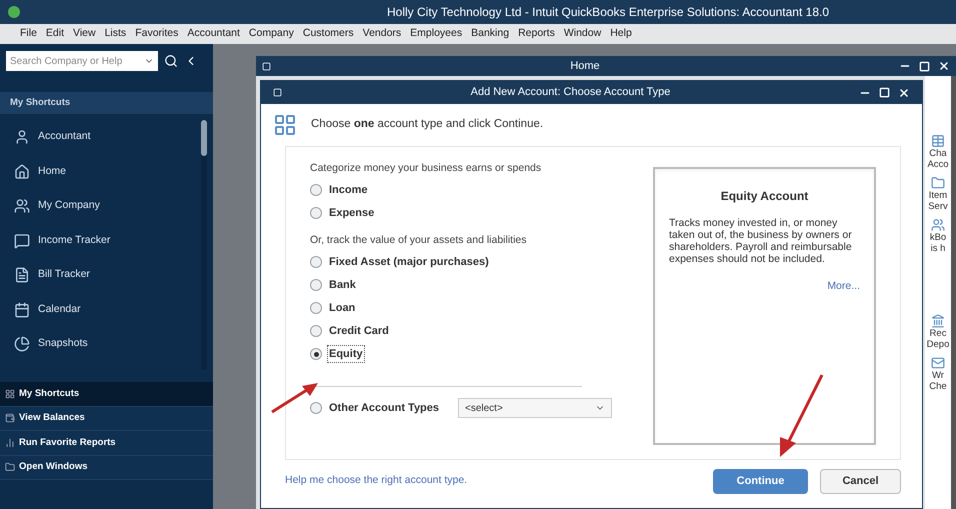  Describe the element at coordinates (22, 275) in the screenshot. I see `document-icon` at that location.